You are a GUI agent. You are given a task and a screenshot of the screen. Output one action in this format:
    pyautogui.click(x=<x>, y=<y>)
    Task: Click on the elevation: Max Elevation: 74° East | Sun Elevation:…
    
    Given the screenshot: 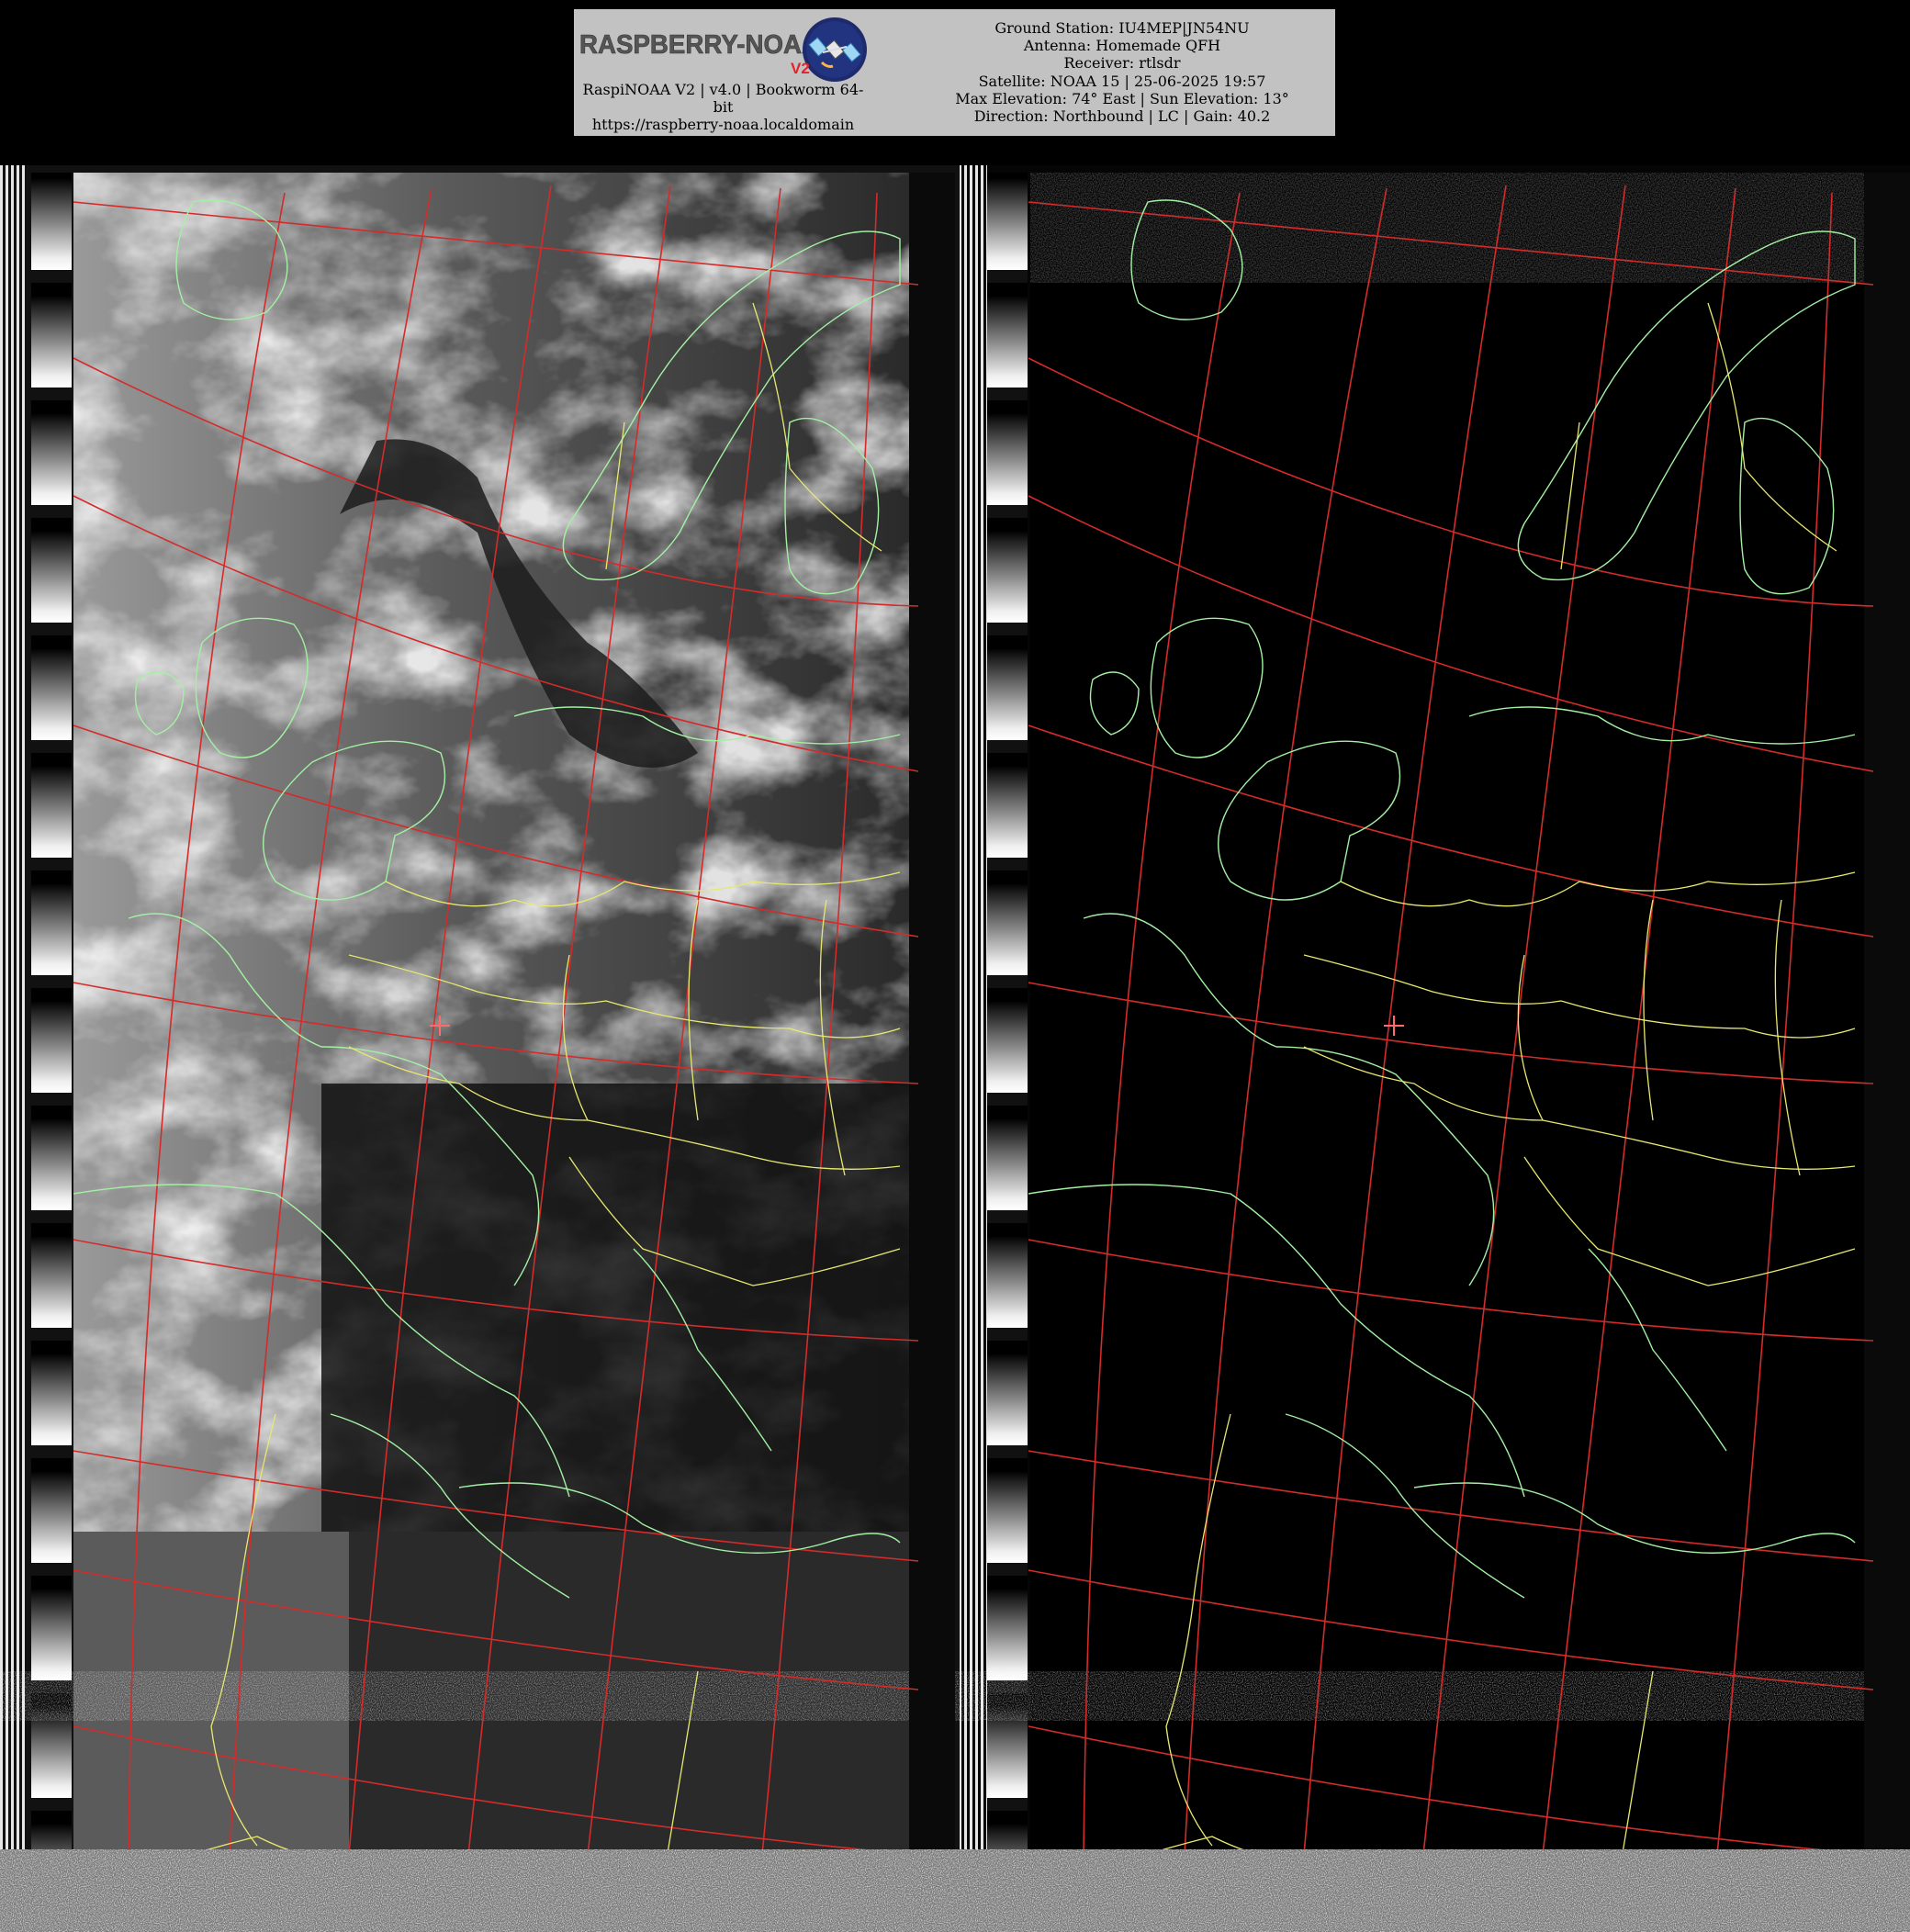 What is the action you would take?
    pyautogui.click(x=1122, y=98)
    